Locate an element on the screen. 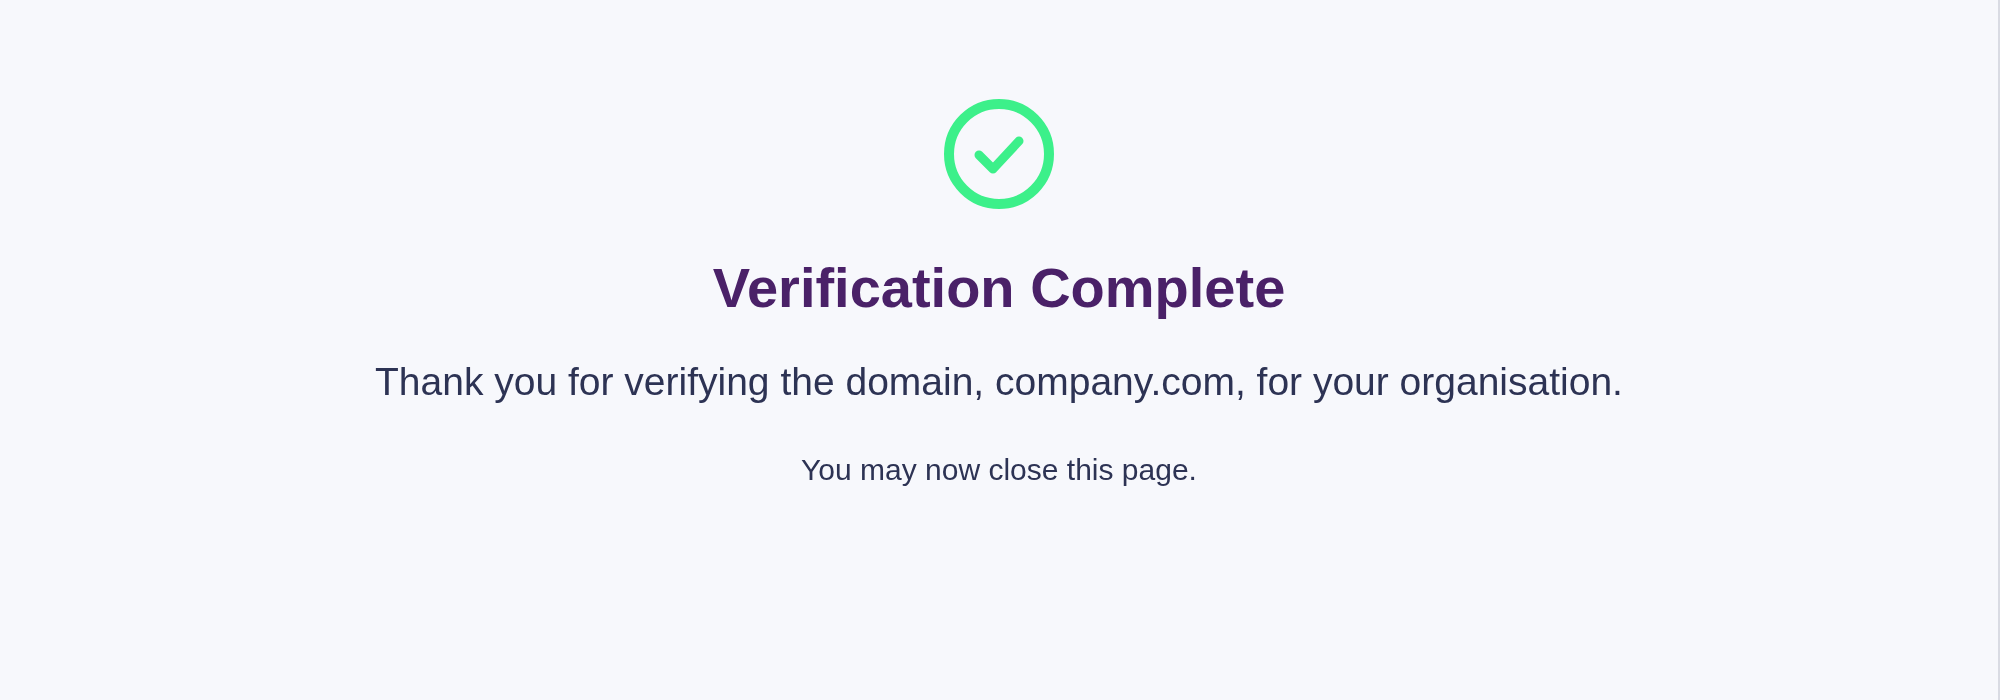  close-page-note: You may now close this page. is located at coordinates (999, 470).